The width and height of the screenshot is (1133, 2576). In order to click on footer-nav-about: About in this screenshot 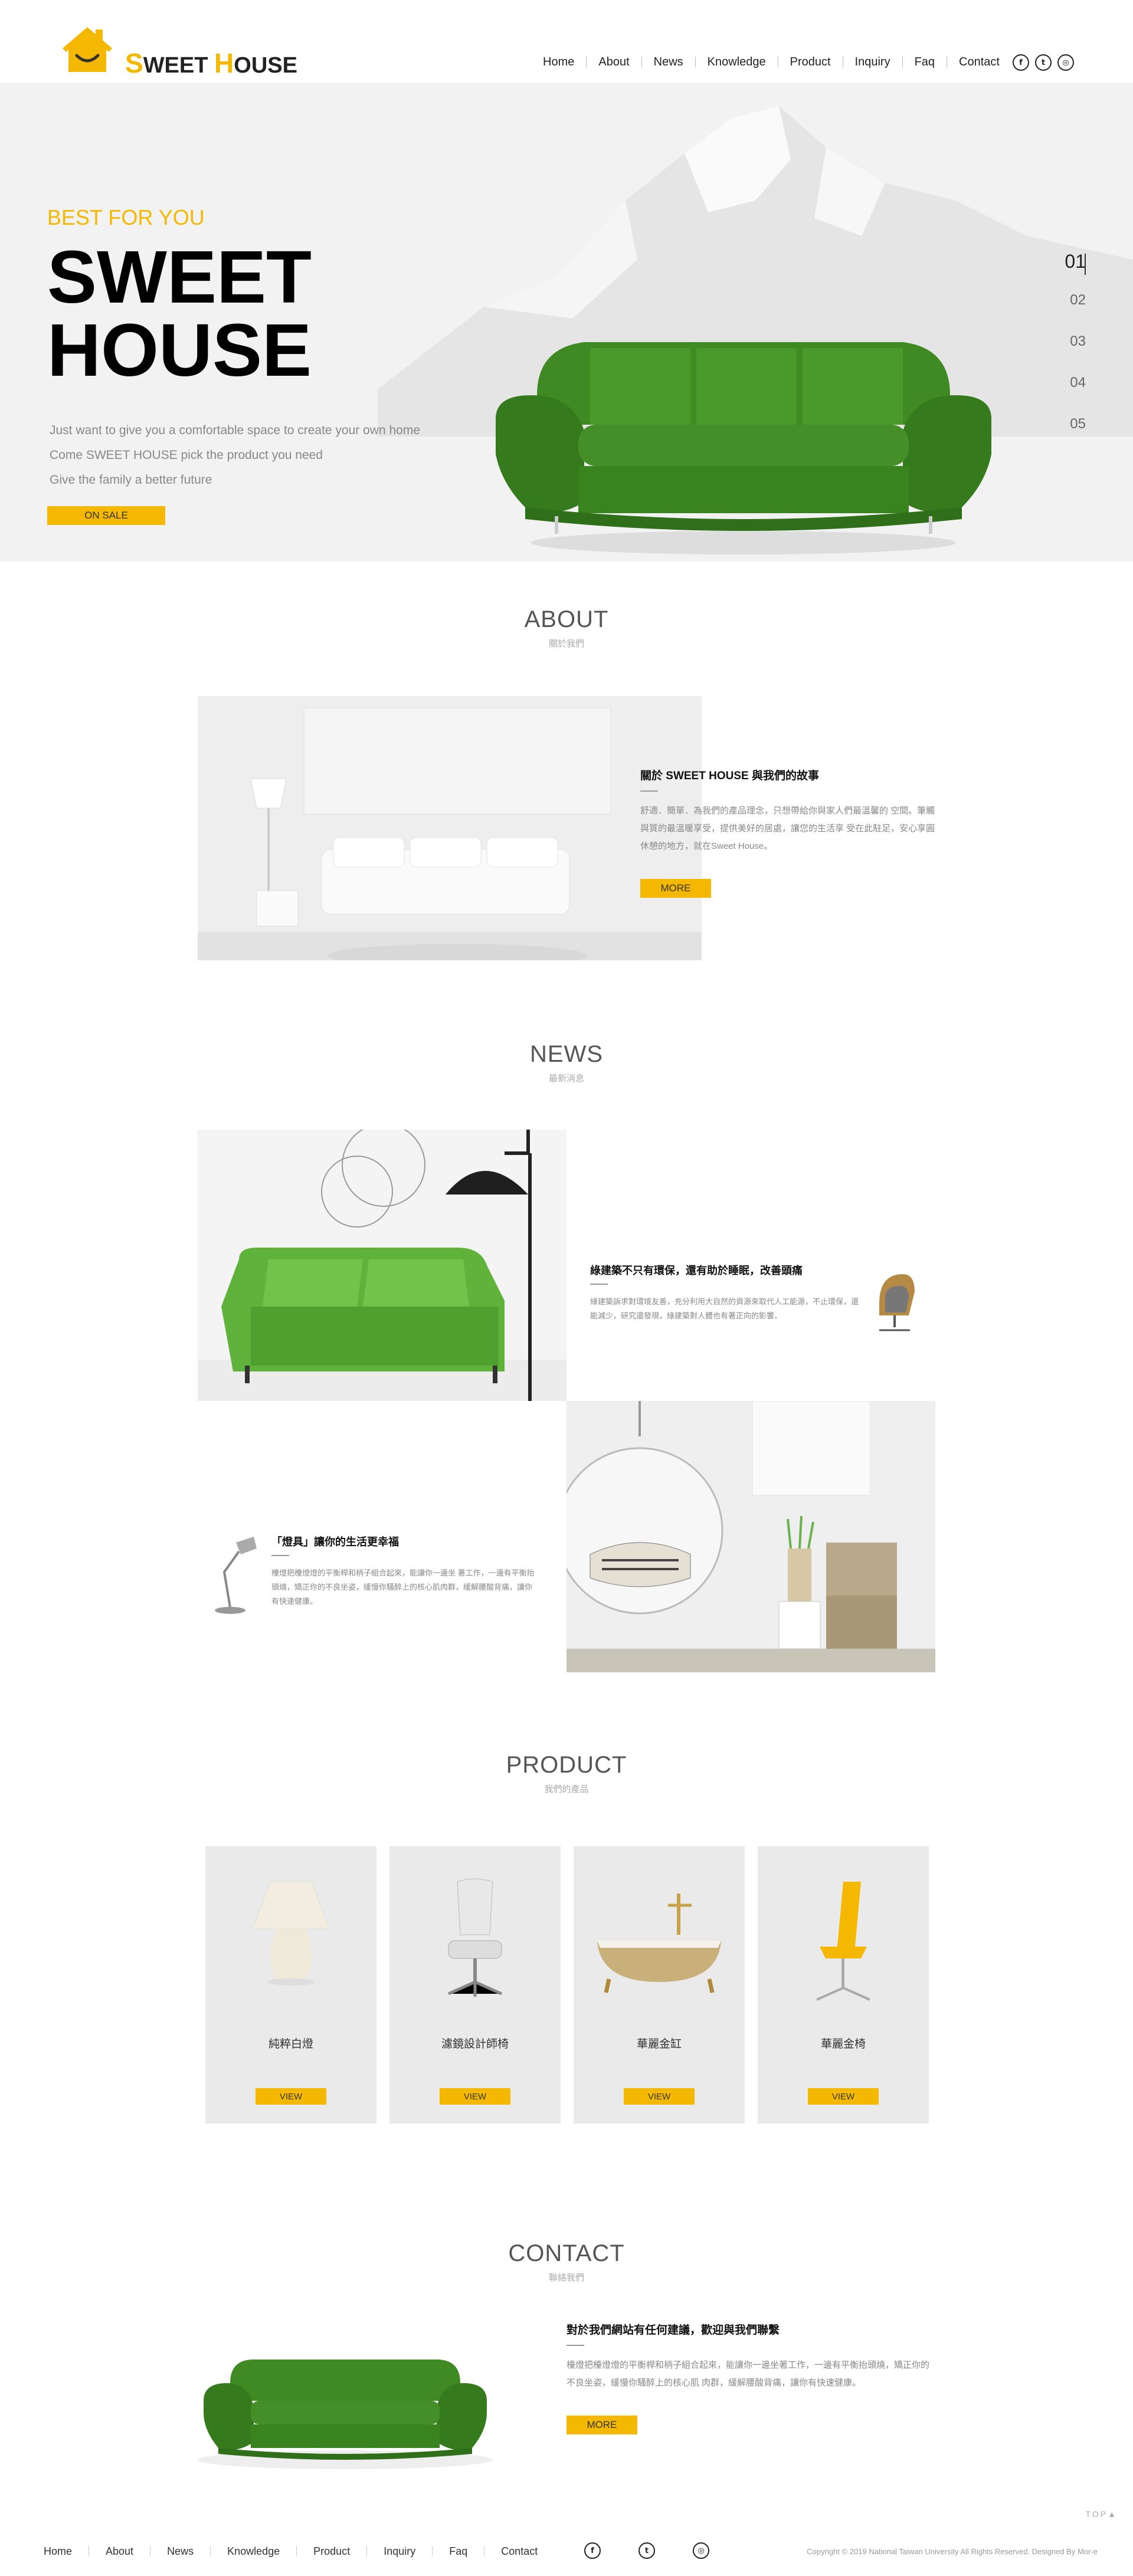, I will do `click(120, 2551)`.